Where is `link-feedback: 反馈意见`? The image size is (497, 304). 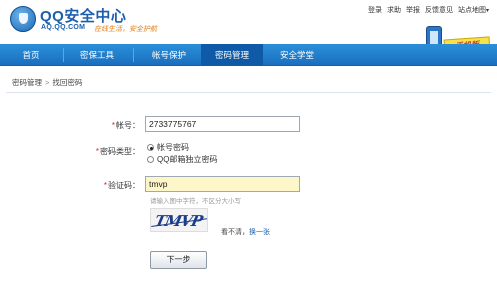
link-feedback: 反馈意见 is located at coordinates (439, 10).